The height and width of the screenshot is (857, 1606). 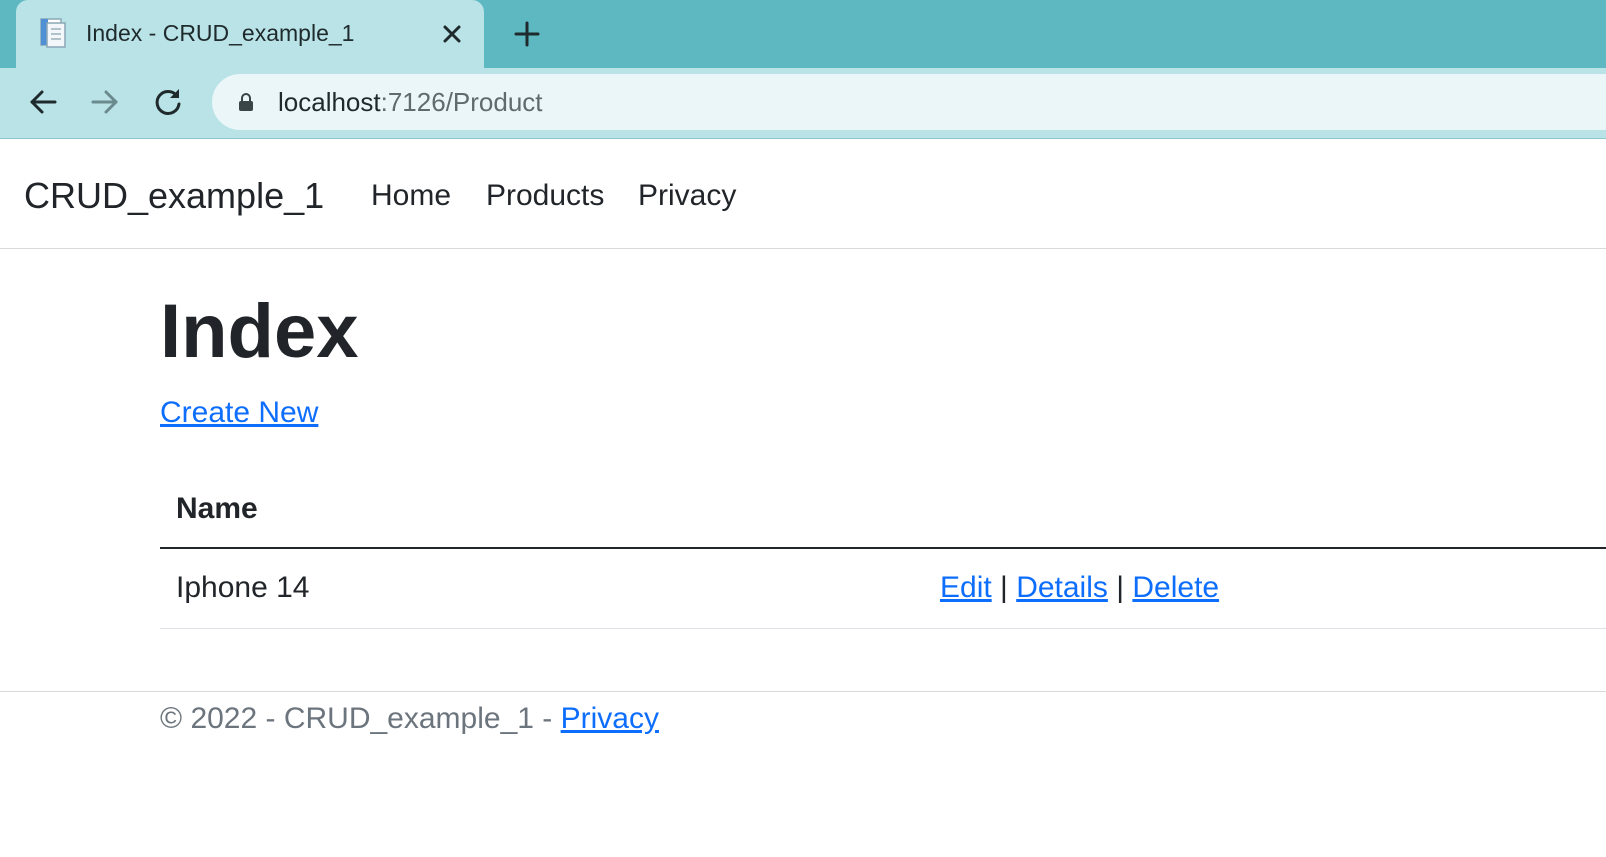 I want to click on table-header-row: Name, so click(x=883, y=509).